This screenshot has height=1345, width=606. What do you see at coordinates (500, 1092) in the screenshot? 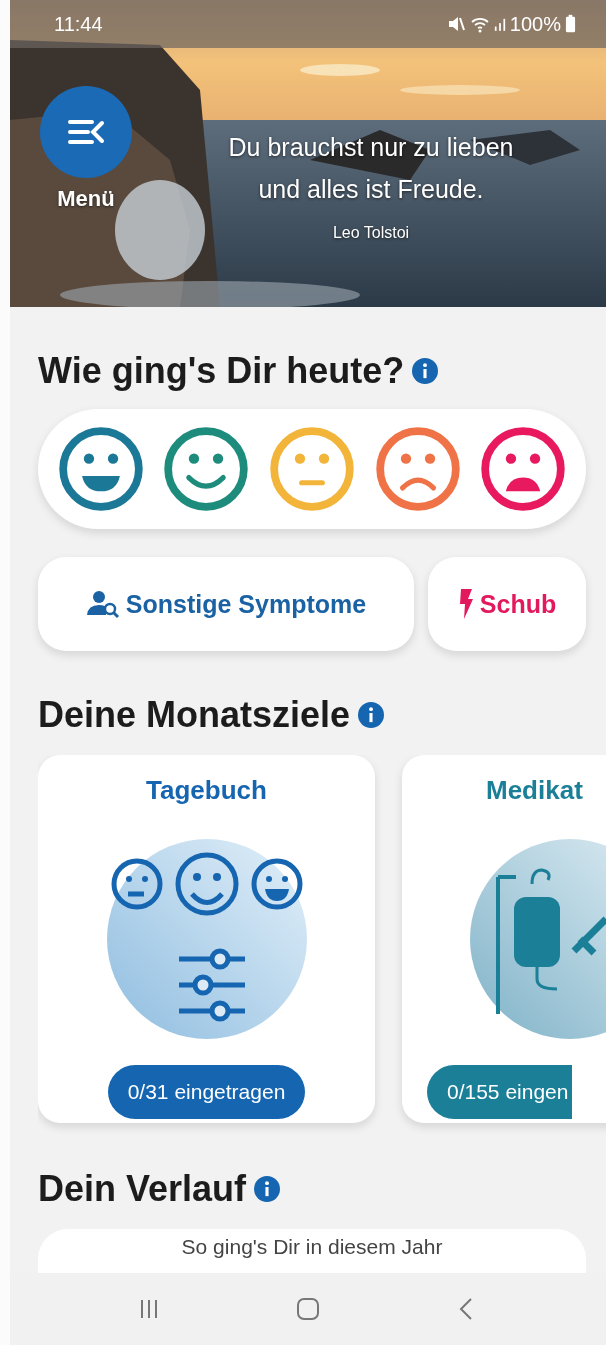
I see `progress-badge: 0/155 eingen` at bounding box center [500, 1092].